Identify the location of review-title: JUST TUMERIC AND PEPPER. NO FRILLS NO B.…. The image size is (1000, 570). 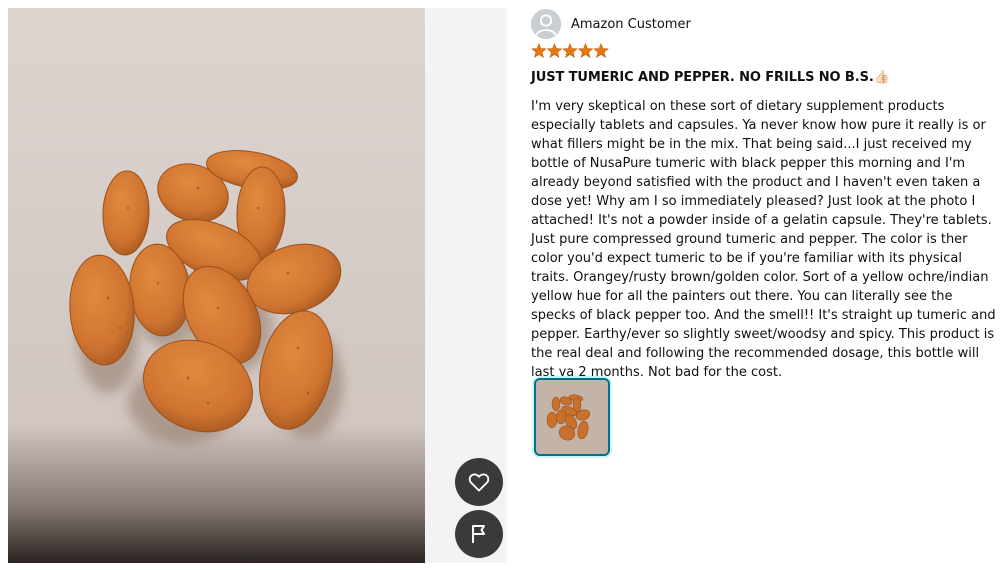
(763, 78).